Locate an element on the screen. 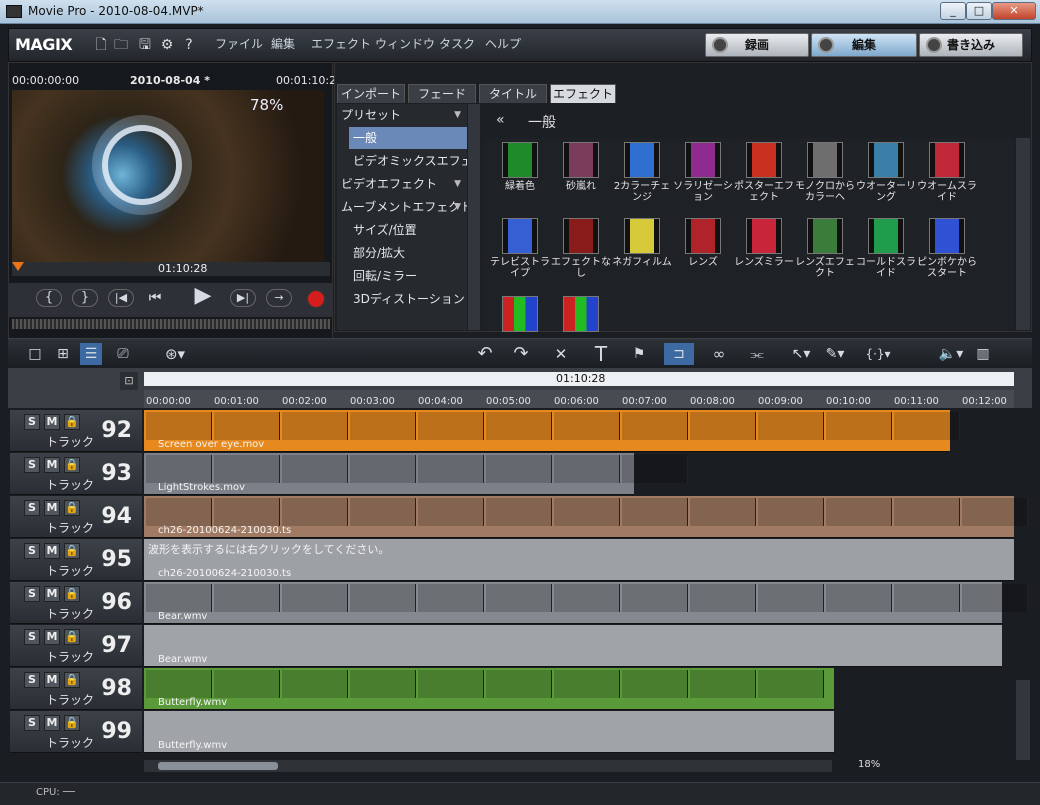  pointer-tool-icon: ↖▾ is located at coordinates (801, 354).